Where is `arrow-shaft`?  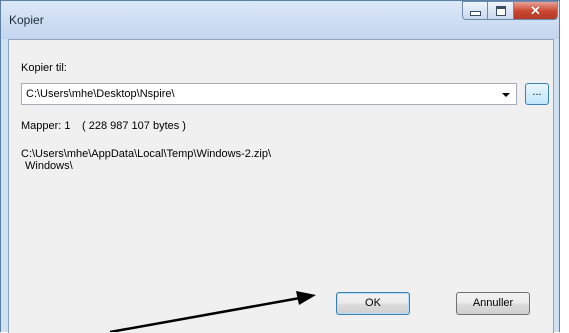 arrow-shaft is located at coordinates (205, 314).